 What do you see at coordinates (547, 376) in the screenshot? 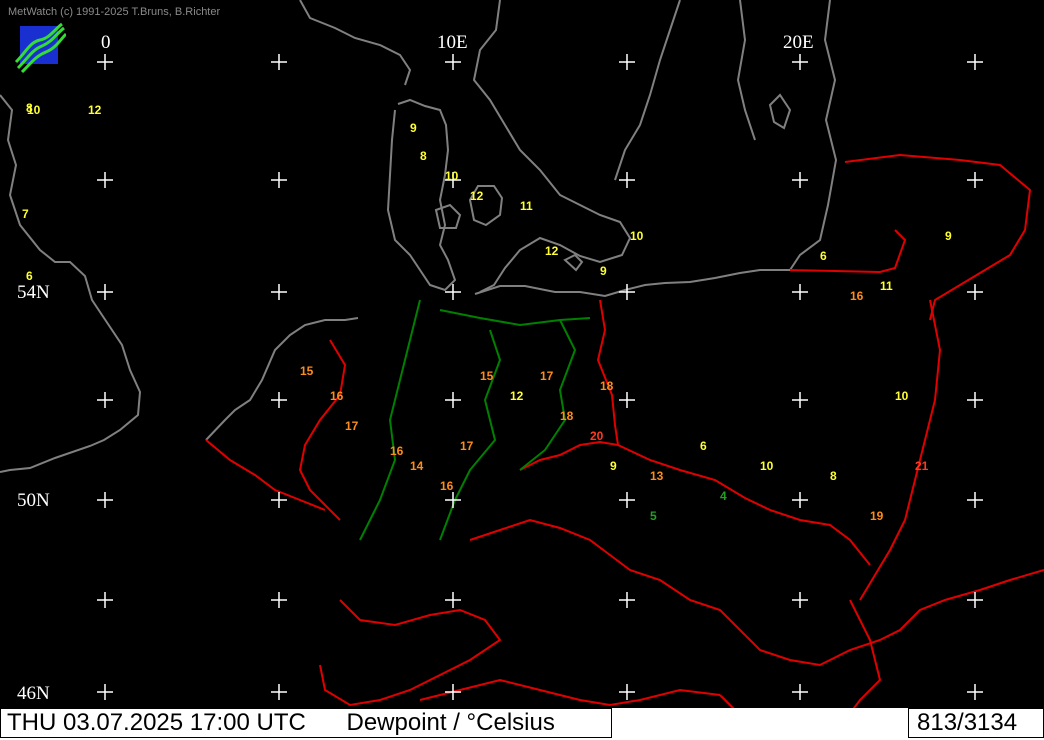
I see `station-value-austria-1: 17` at bounding box center [547, 376].